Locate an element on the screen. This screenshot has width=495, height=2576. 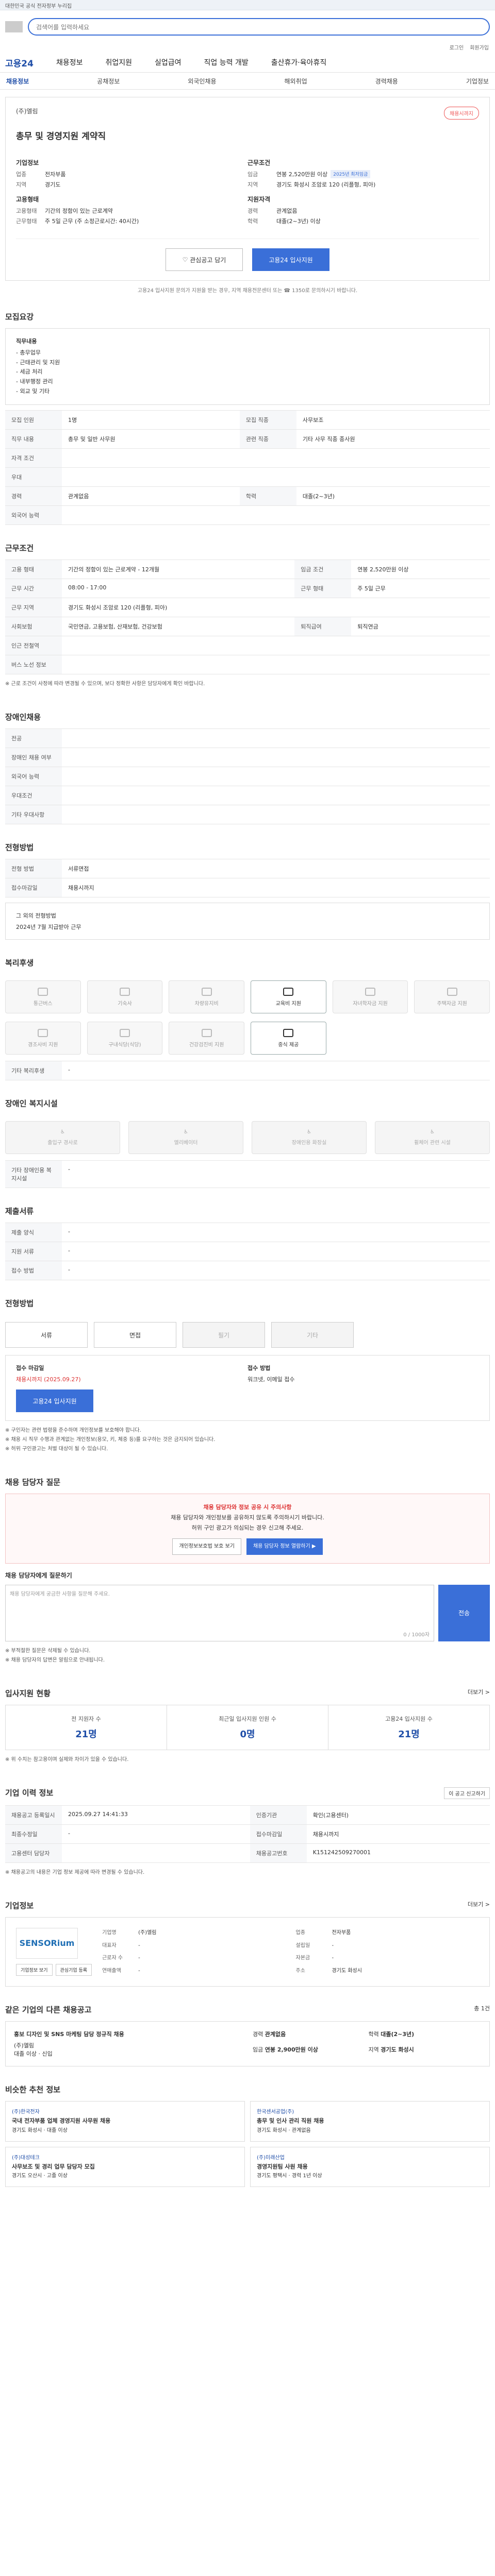
welfare-label: 건강검진비 지원 is located at coordinates (206, 1045).